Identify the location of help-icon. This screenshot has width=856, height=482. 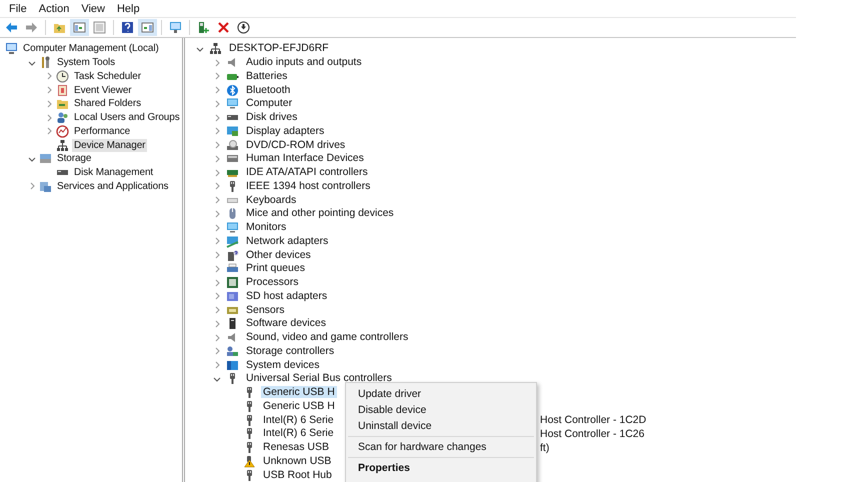
(127, 27).